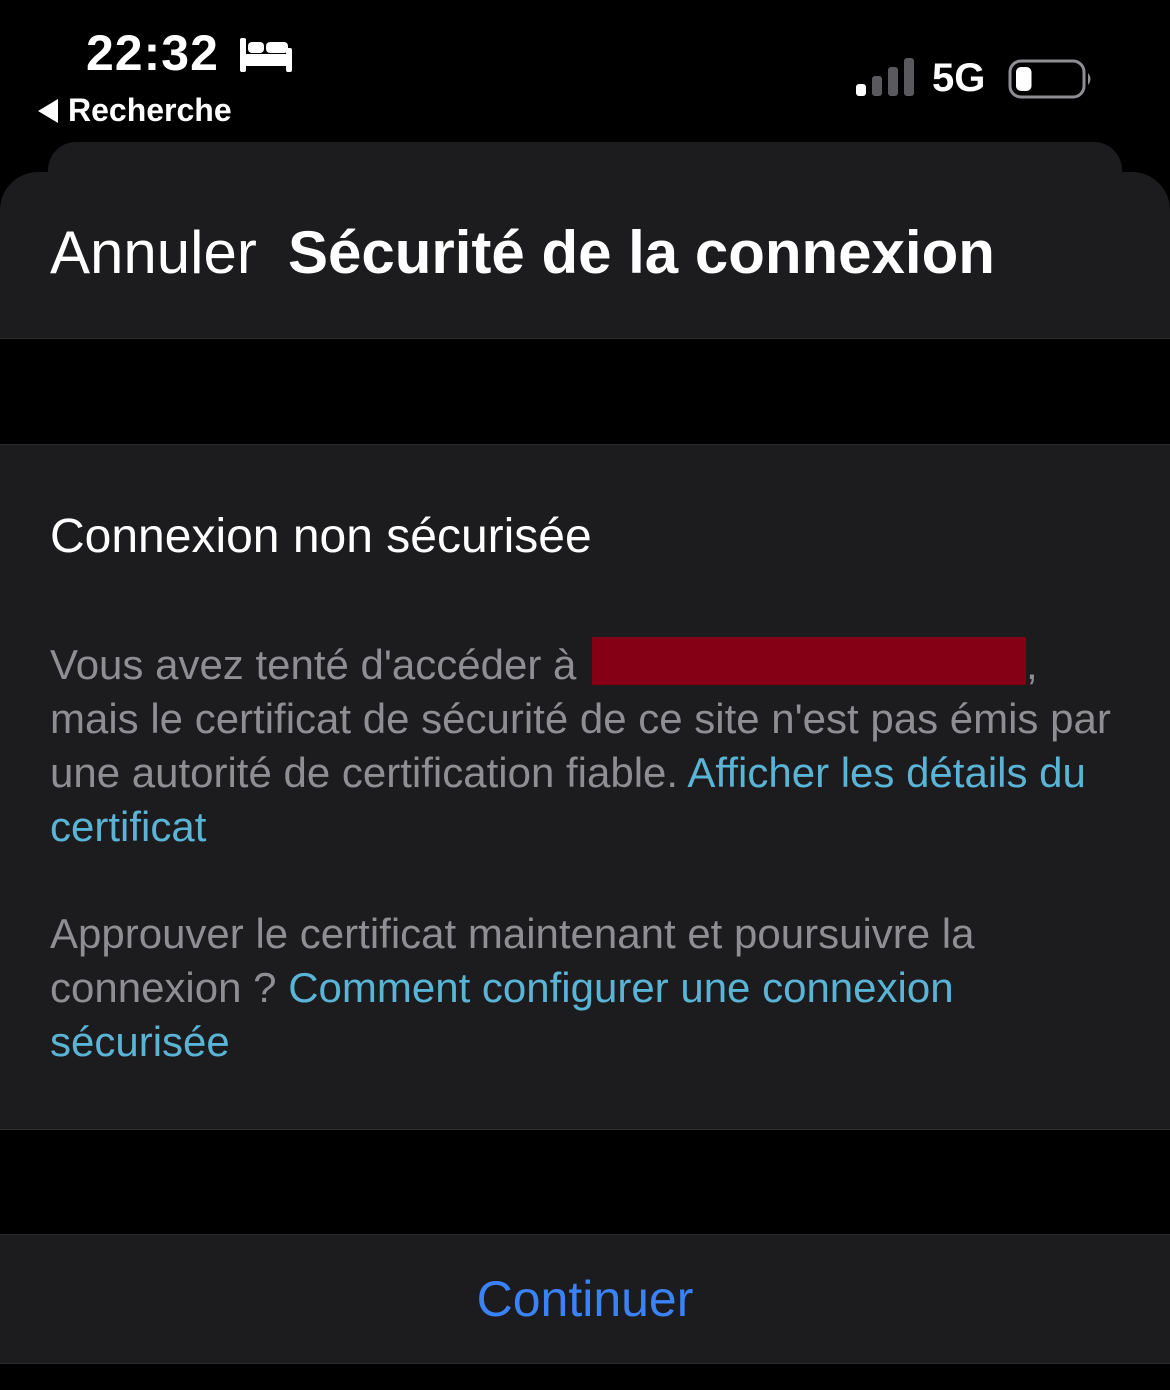 This screenshot has height=1390, width=1170. I want to click on redacted-url, so click(809, 661).